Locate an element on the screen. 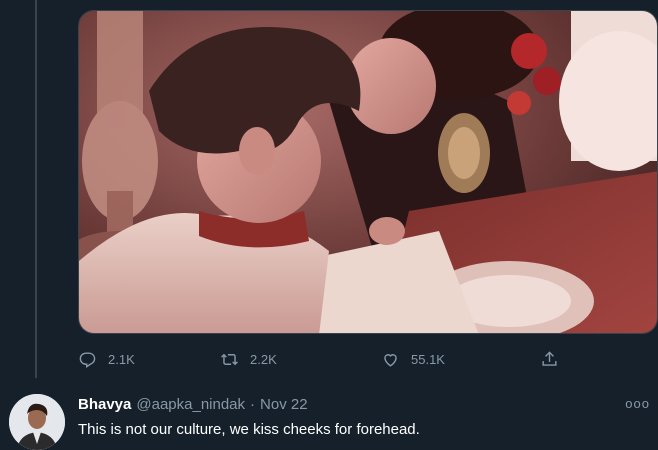 This screenshot has width=658, height=450. more-options-icon: ooo is located at coordinates (637, 403).